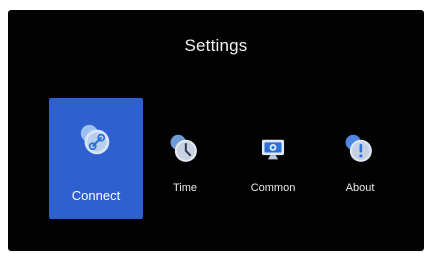 The image size is (431, 253). What do you see at coordinates (96, 195) in the screenshot?
I see `tile-label: Connect` at bounding box center [96, 195].